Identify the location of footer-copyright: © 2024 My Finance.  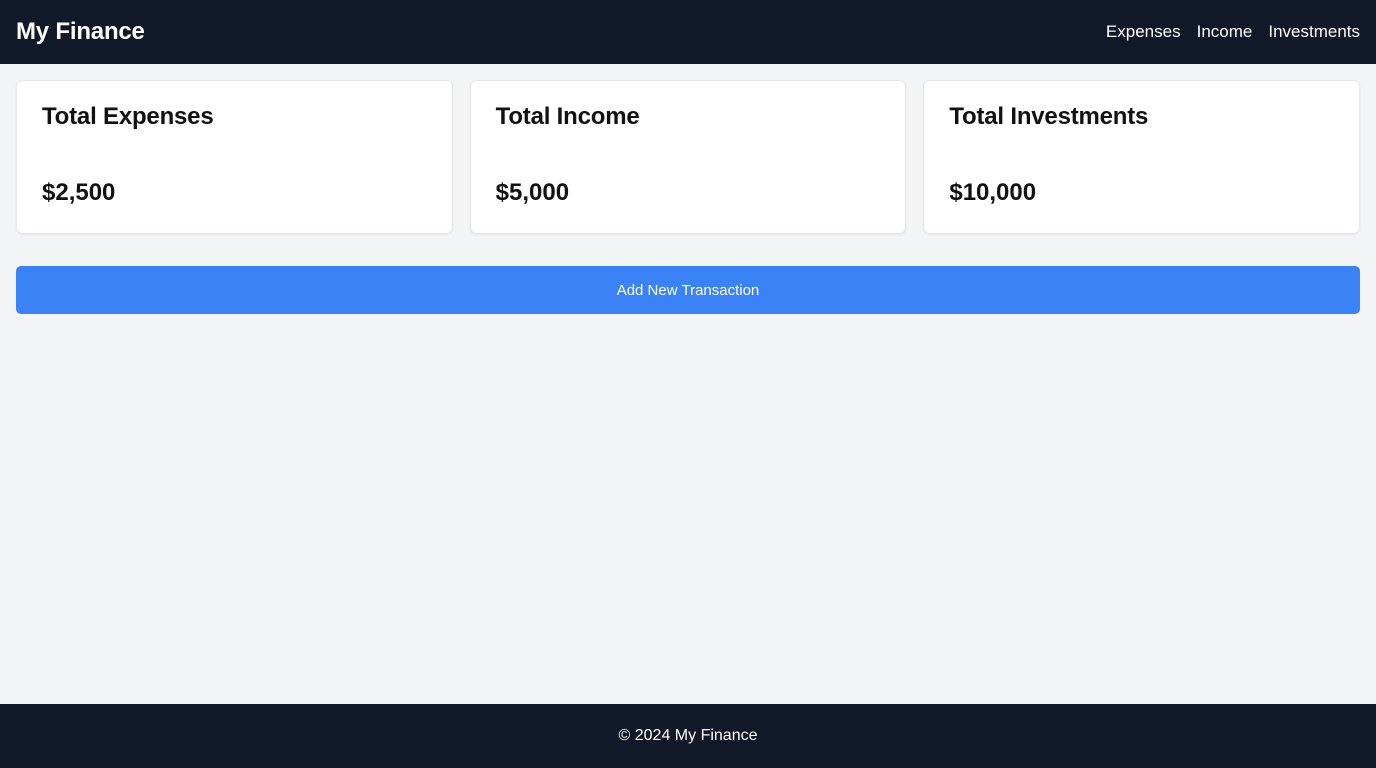
(688, 735).